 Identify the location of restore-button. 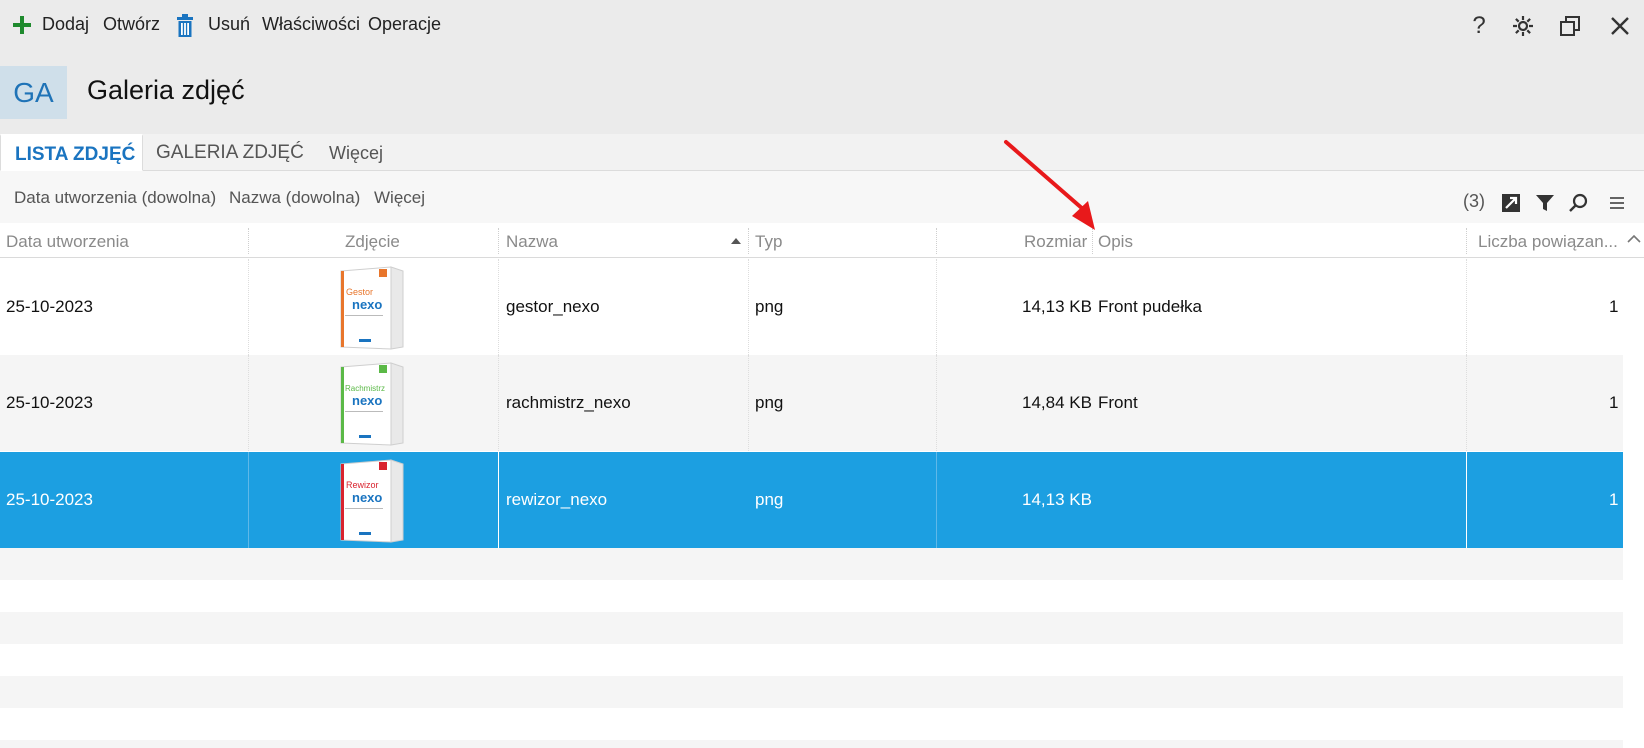
(1570, 26).